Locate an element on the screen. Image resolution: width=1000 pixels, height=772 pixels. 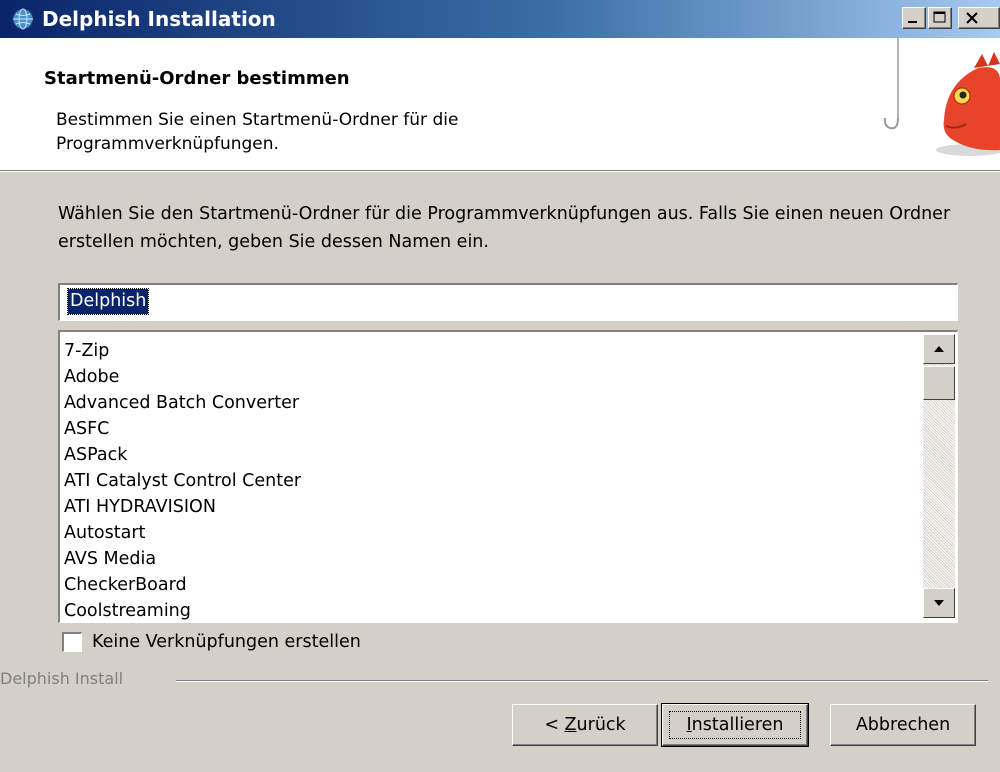
page-title: Startmenü-Ordner bestimmen is located at coordinates (197, 78).